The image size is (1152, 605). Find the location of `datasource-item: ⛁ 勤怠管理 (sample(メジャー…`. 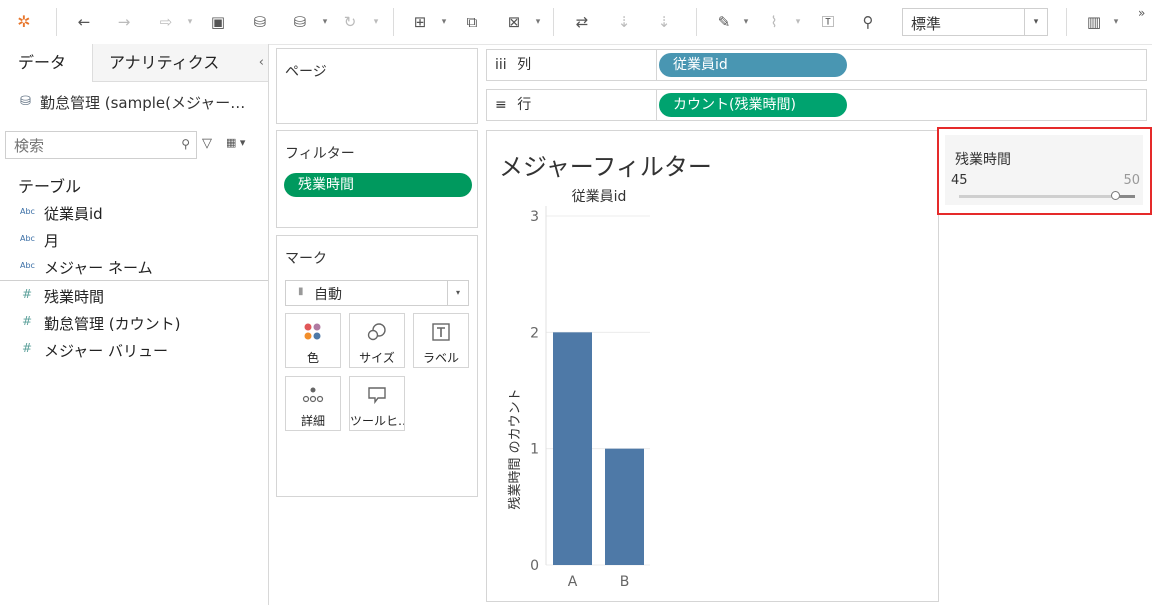

datasource-item: ⛁ 勤怠管理 (sample(メジャー… is located at coordinates (134, 103).